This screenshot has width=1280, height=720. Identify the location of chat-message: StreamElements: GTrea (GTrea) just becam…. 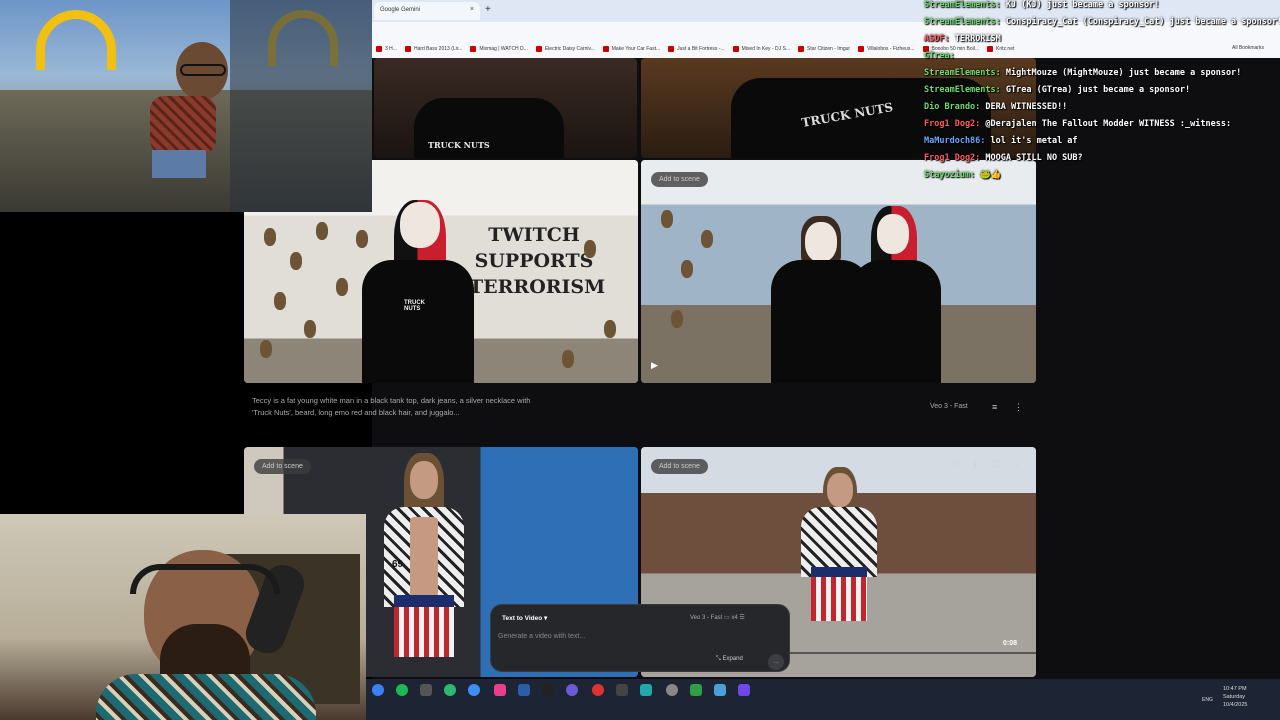
(1057, 90).